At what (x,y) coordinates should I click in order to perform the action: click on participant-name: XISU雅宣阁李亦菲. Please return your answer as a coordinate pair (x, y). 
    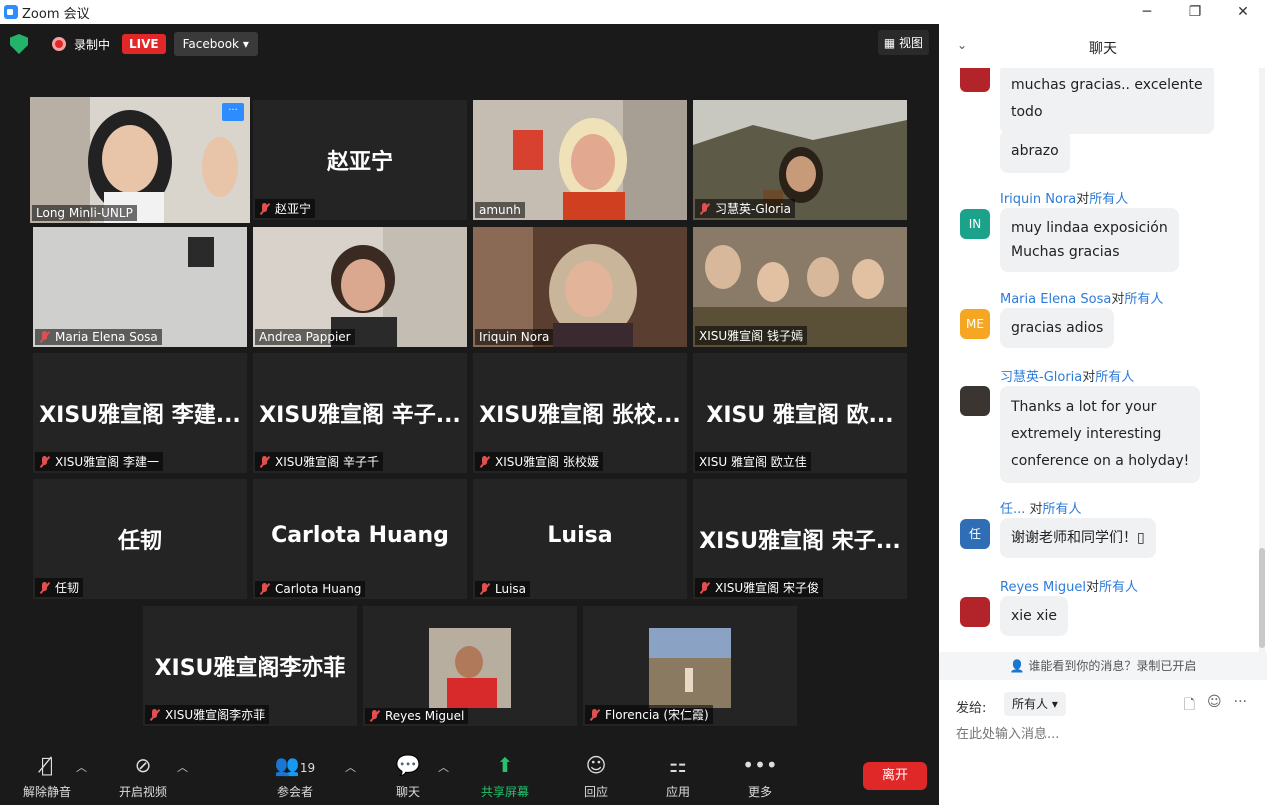
    Looking at the image, I should click on (207, 714).